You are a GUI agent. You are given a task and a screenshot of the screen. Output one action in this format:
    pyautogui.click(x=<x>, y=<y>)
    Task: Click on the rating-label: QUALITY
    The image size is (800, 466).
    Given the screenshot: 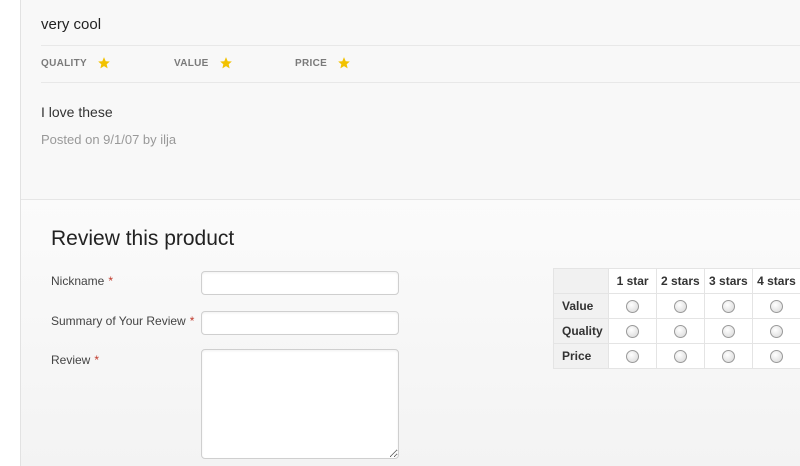 What is the action you would take?
    pyautogui.click(x=64, y=63)
    